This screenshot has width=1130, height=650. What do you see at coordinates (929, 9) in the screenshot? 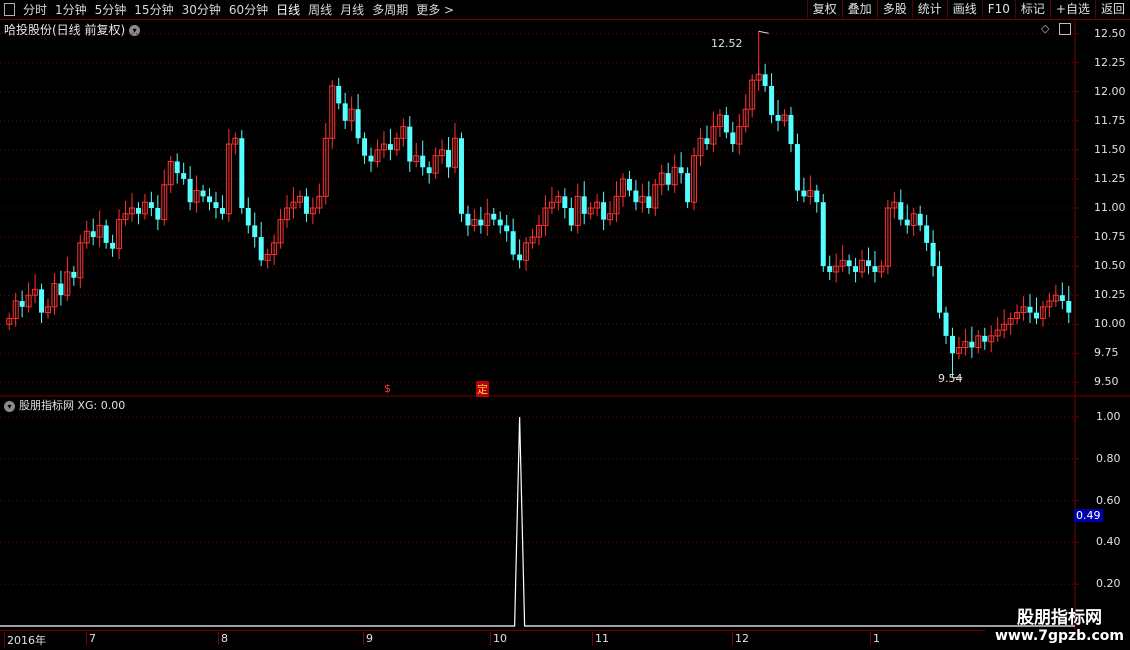
I see `tool-button-3: 统计` at bounding box center [929, 9].